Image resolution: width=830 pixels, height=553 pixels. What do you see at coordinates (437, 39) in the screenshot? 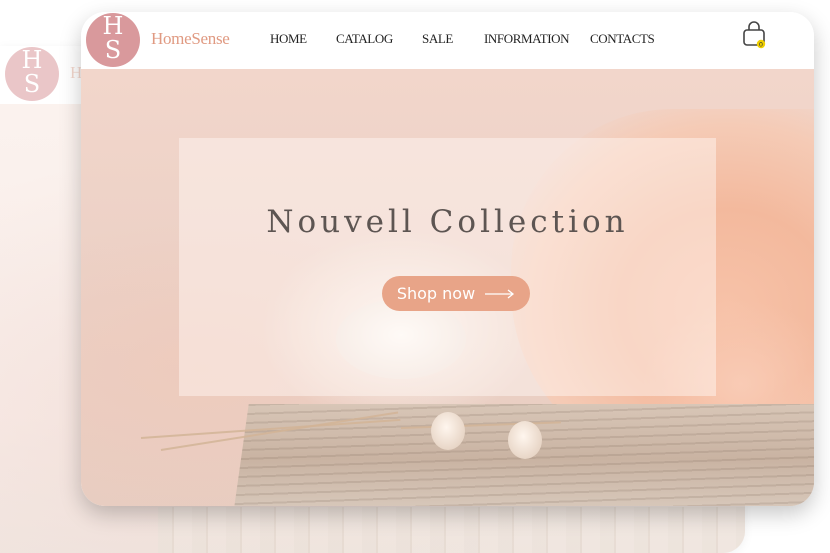
I see `nav-sale: SALE` at bounding box center [437, 39].